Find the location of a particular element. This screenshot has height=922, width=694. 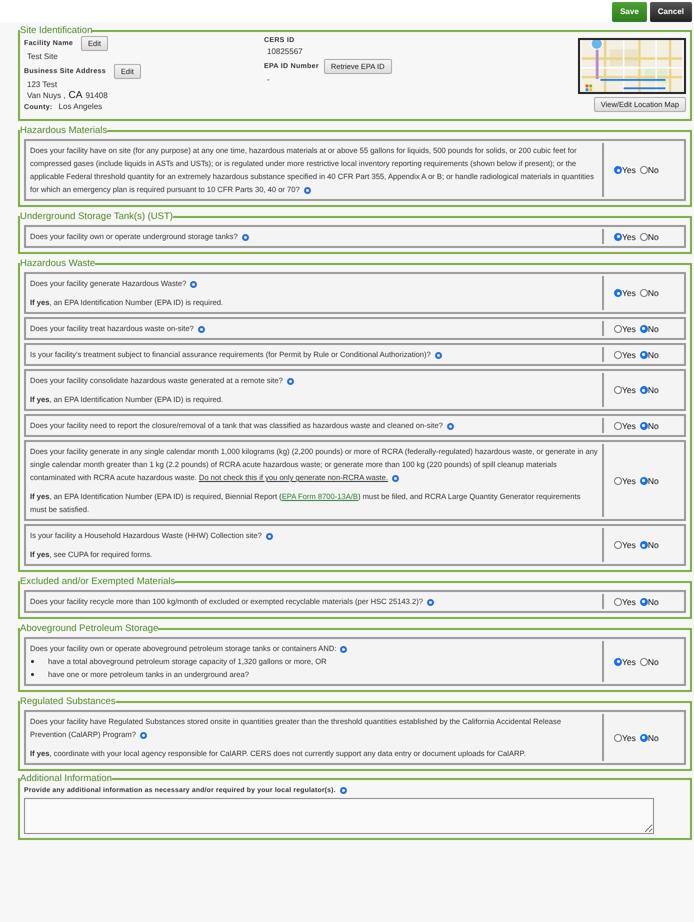

action-button: Save is located at coordinates (629, 12).